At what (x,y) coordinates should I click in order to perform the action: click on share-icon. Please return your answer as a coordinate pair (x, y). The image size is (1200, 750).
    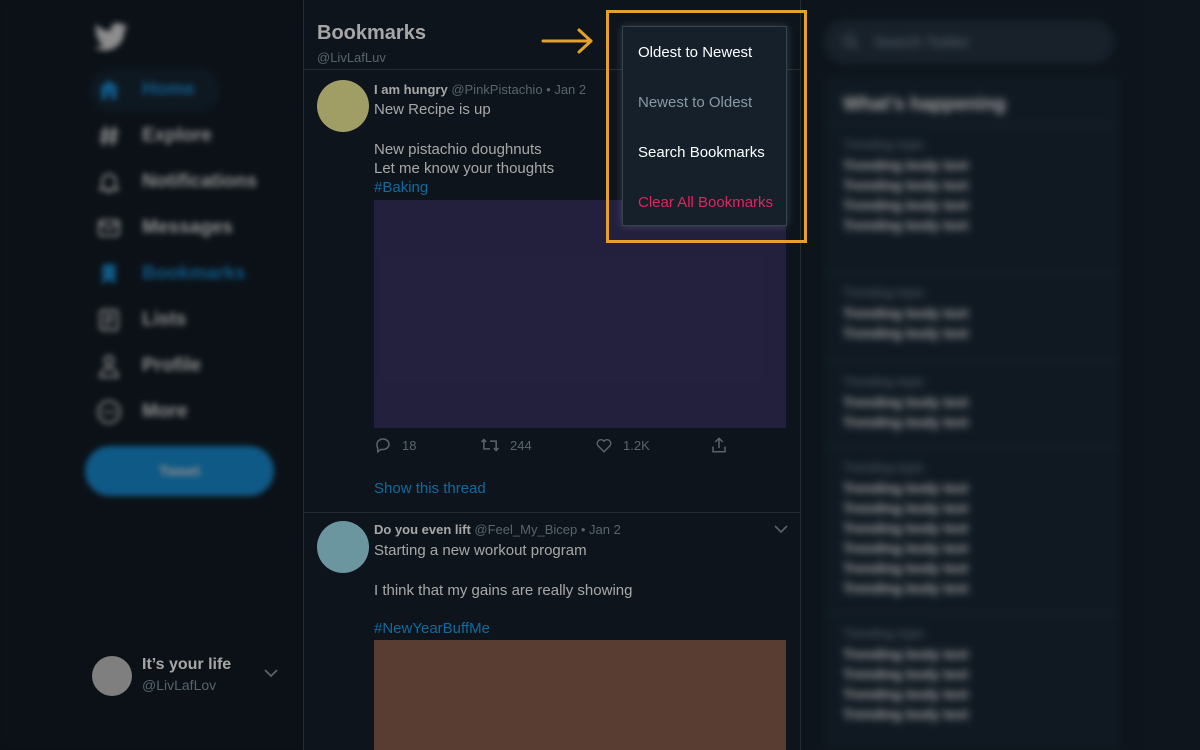
    Looking at the image, I should click on (719, 445).